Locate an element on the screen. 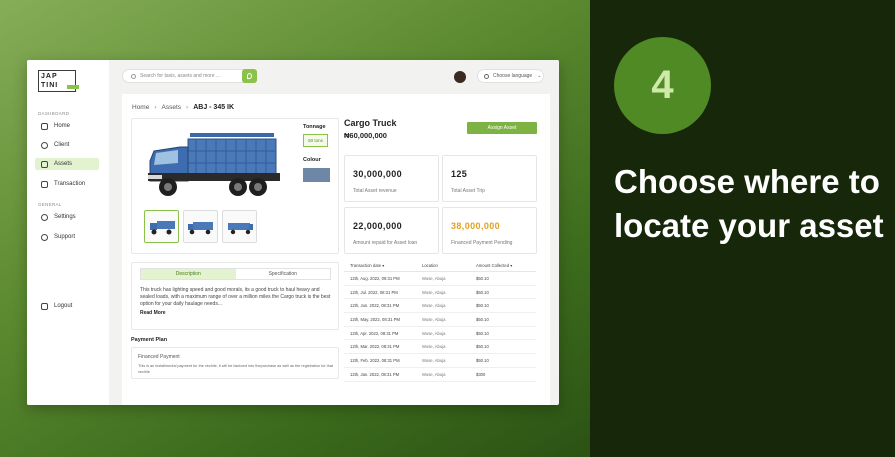 The height and width of the screenshot is (457, 895). truck-image is located at coordinates (214, 164).